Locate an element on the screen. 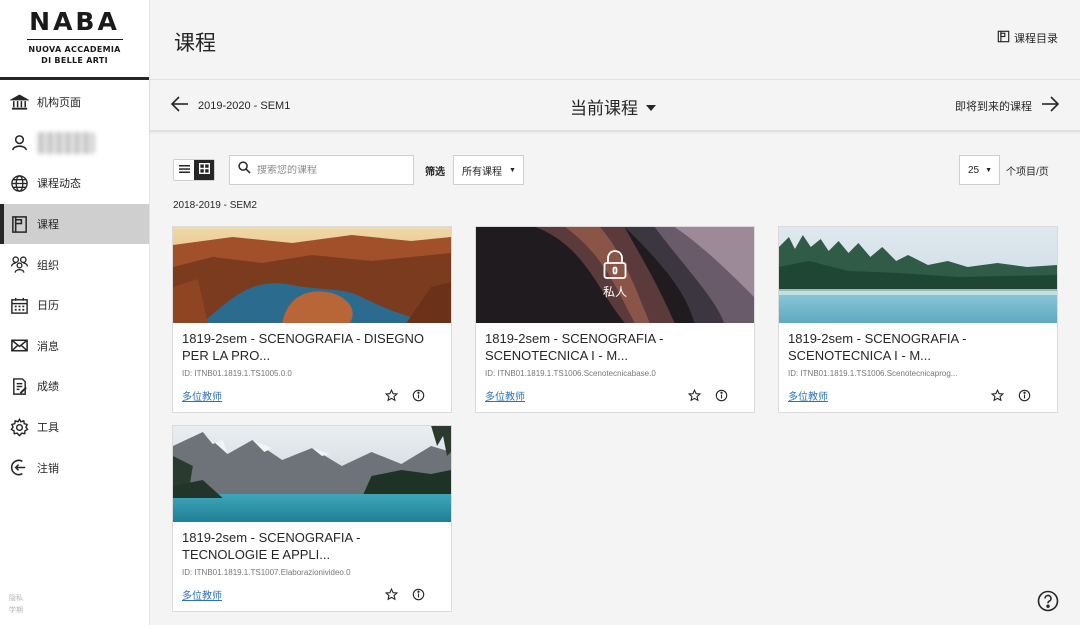  items-per-page-select: 25 ▼ is located at coordinates (979, 170).